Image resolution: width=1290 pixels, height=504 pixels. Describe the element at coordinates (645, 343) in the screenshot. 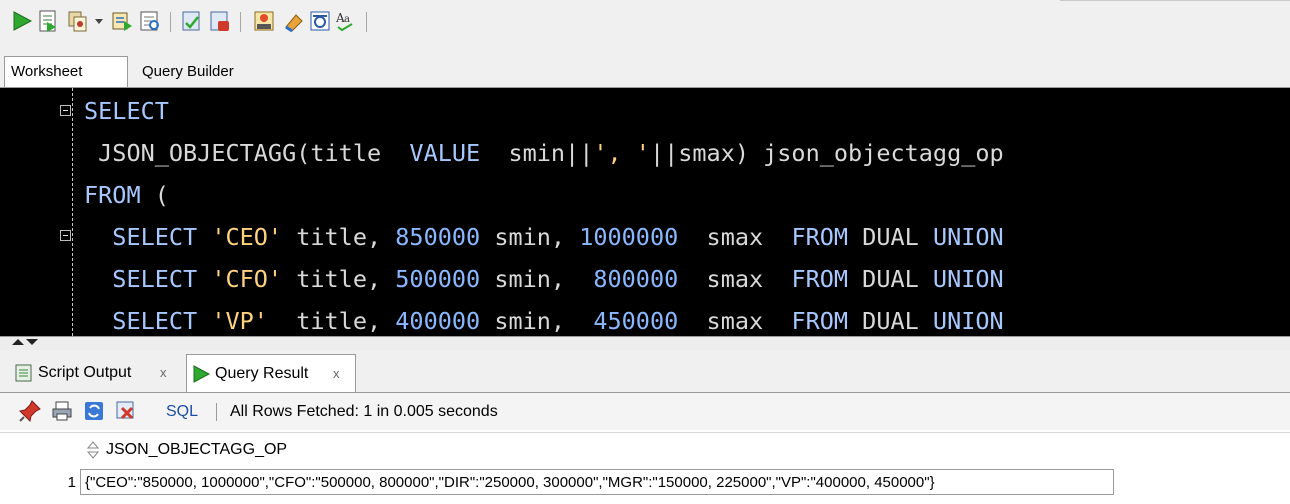

I see `panel-splitter` at that location.